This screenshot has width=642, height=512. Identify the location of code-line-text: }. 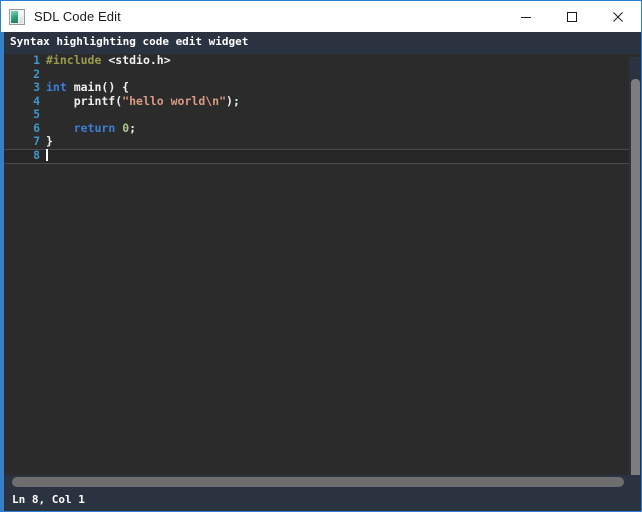
(343, 141).